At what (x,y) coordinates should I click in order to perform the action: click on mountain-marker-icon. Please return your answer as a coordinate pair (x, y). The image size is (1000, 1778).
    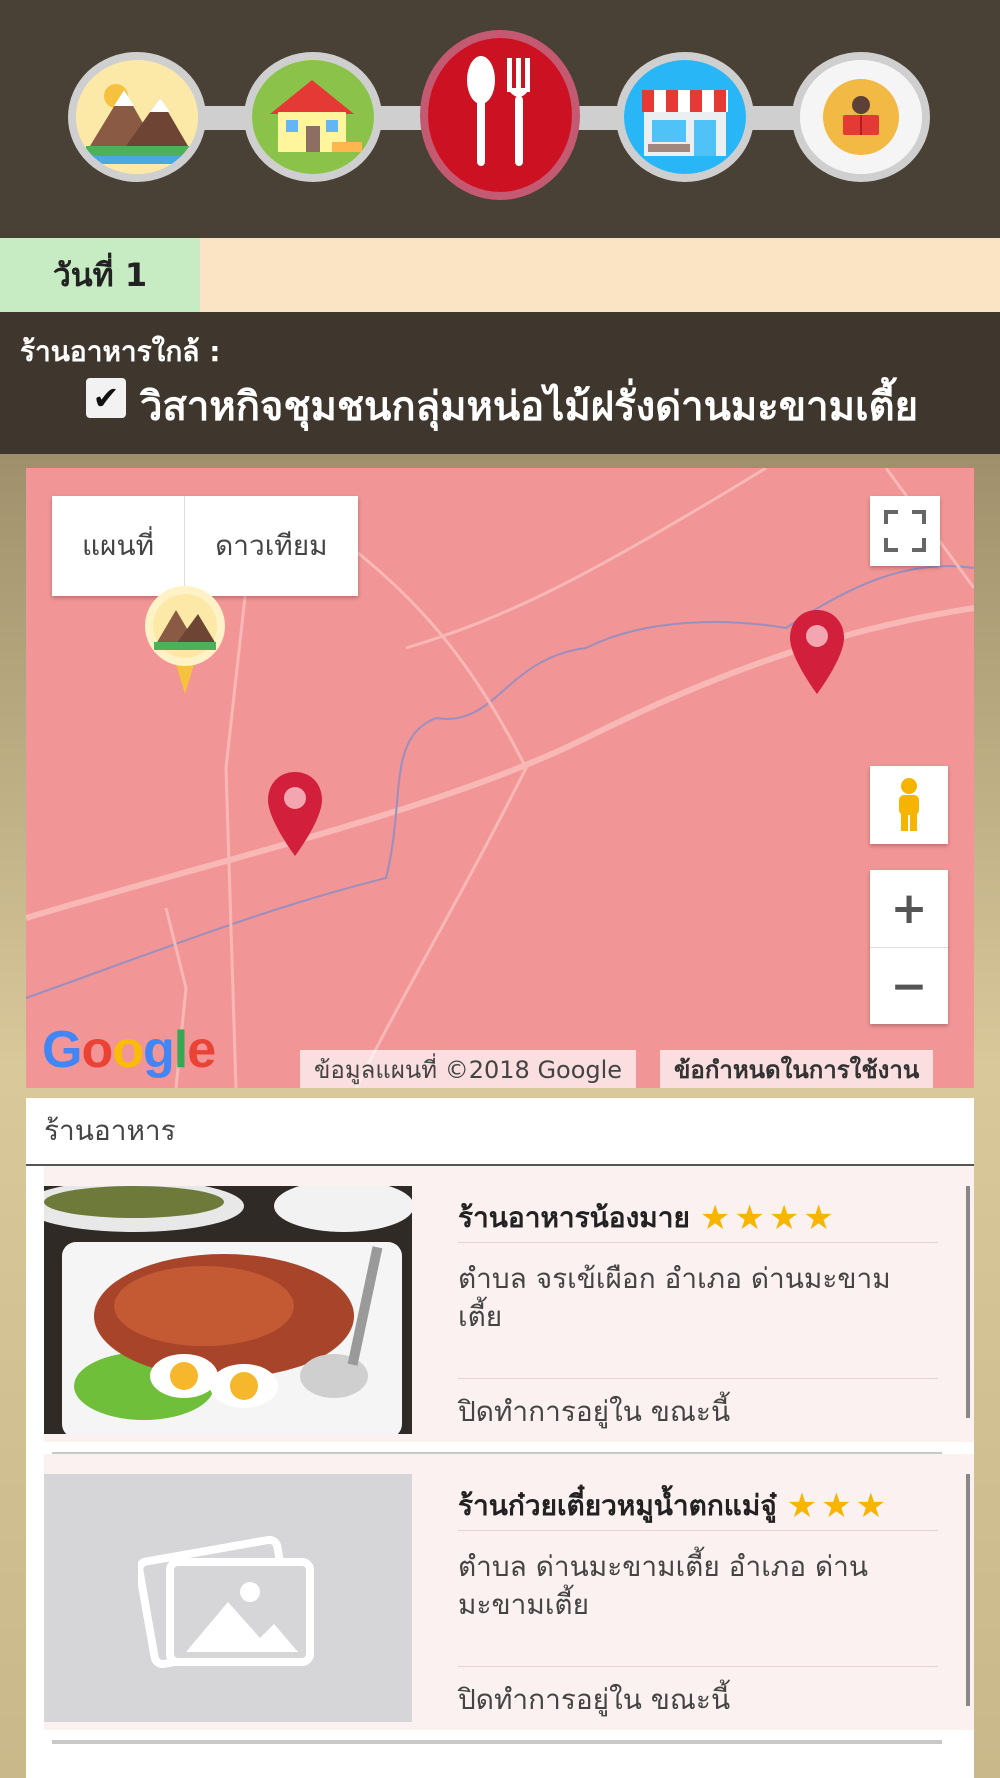
    Looking at the image, I should click on (185, 640).